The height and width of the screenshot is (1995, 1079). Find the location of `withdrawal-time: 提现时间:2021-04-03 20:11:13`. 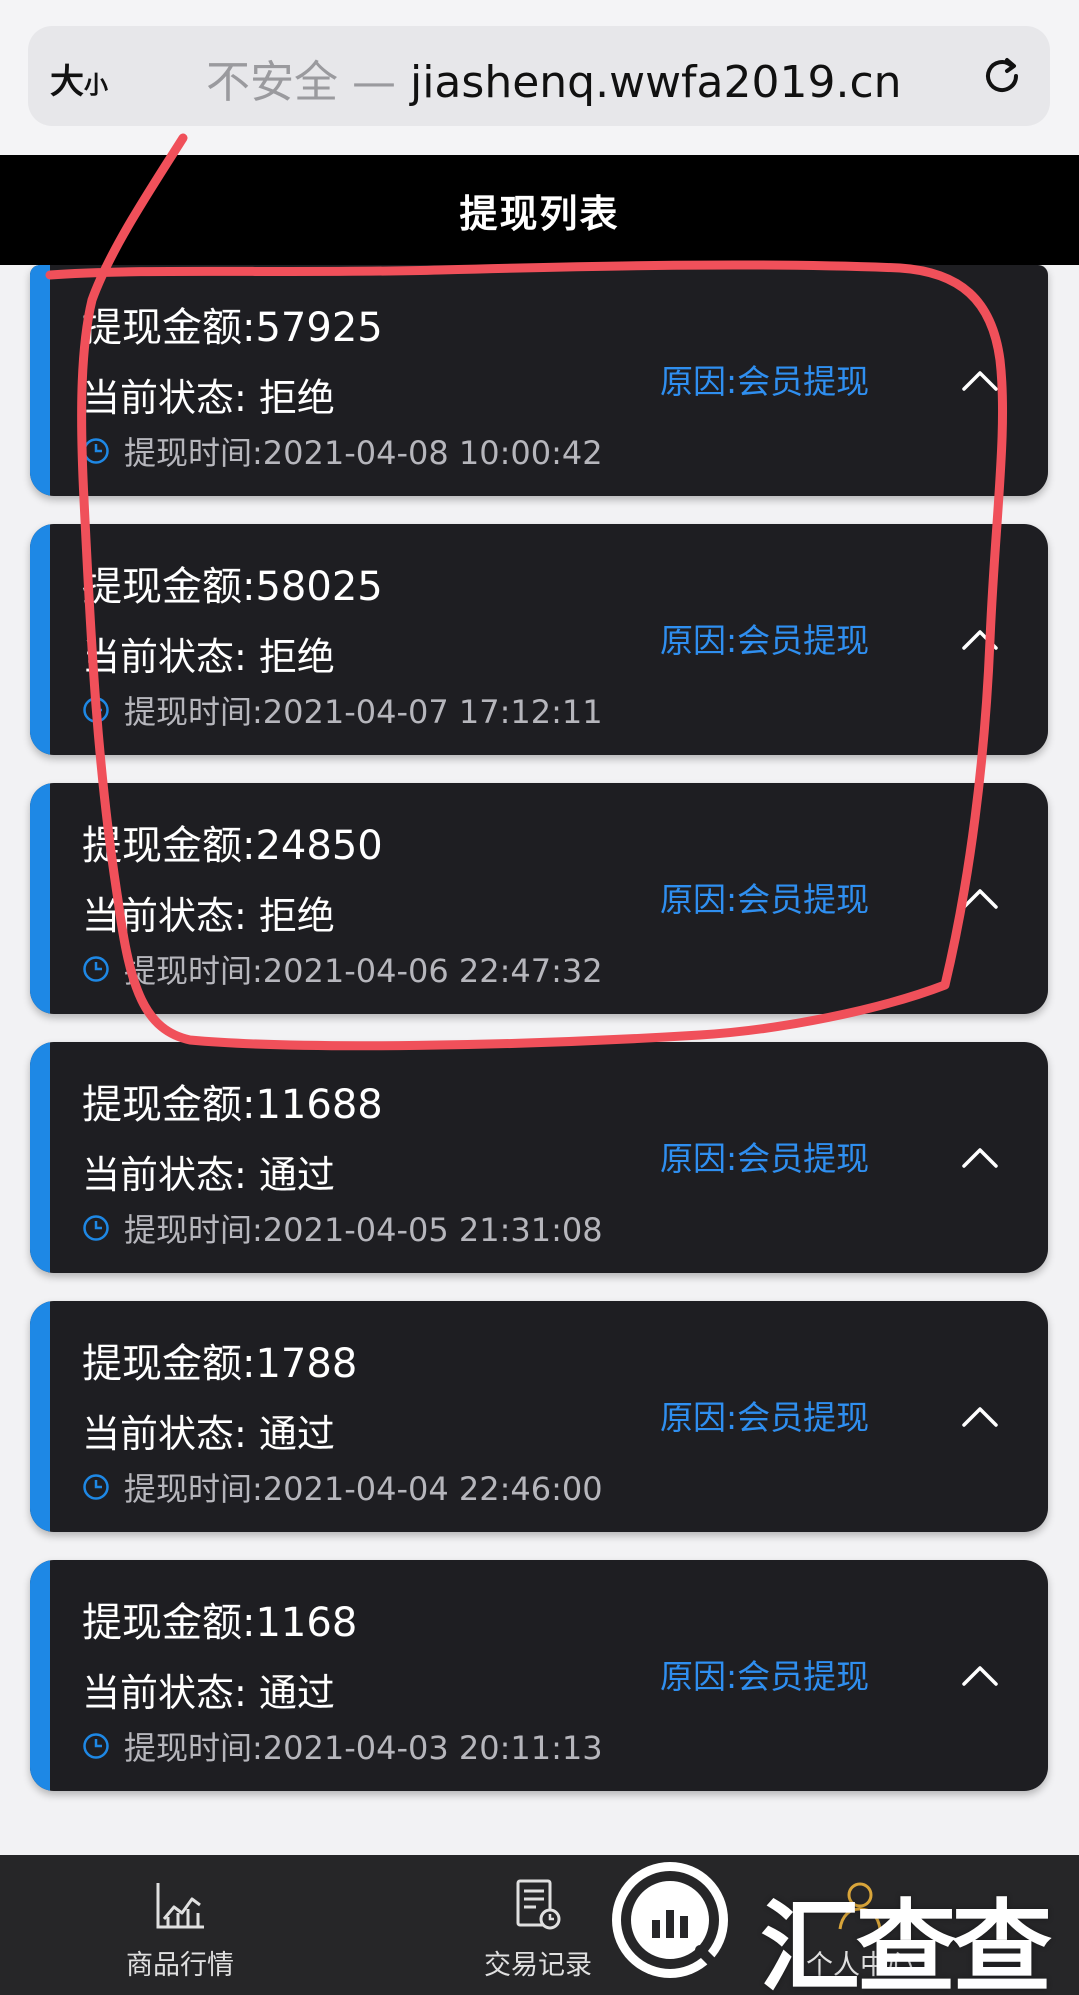

withdrawal-time: 提现时间:2021-04-03 20:11:13 is located at coordinates (363, 1748).